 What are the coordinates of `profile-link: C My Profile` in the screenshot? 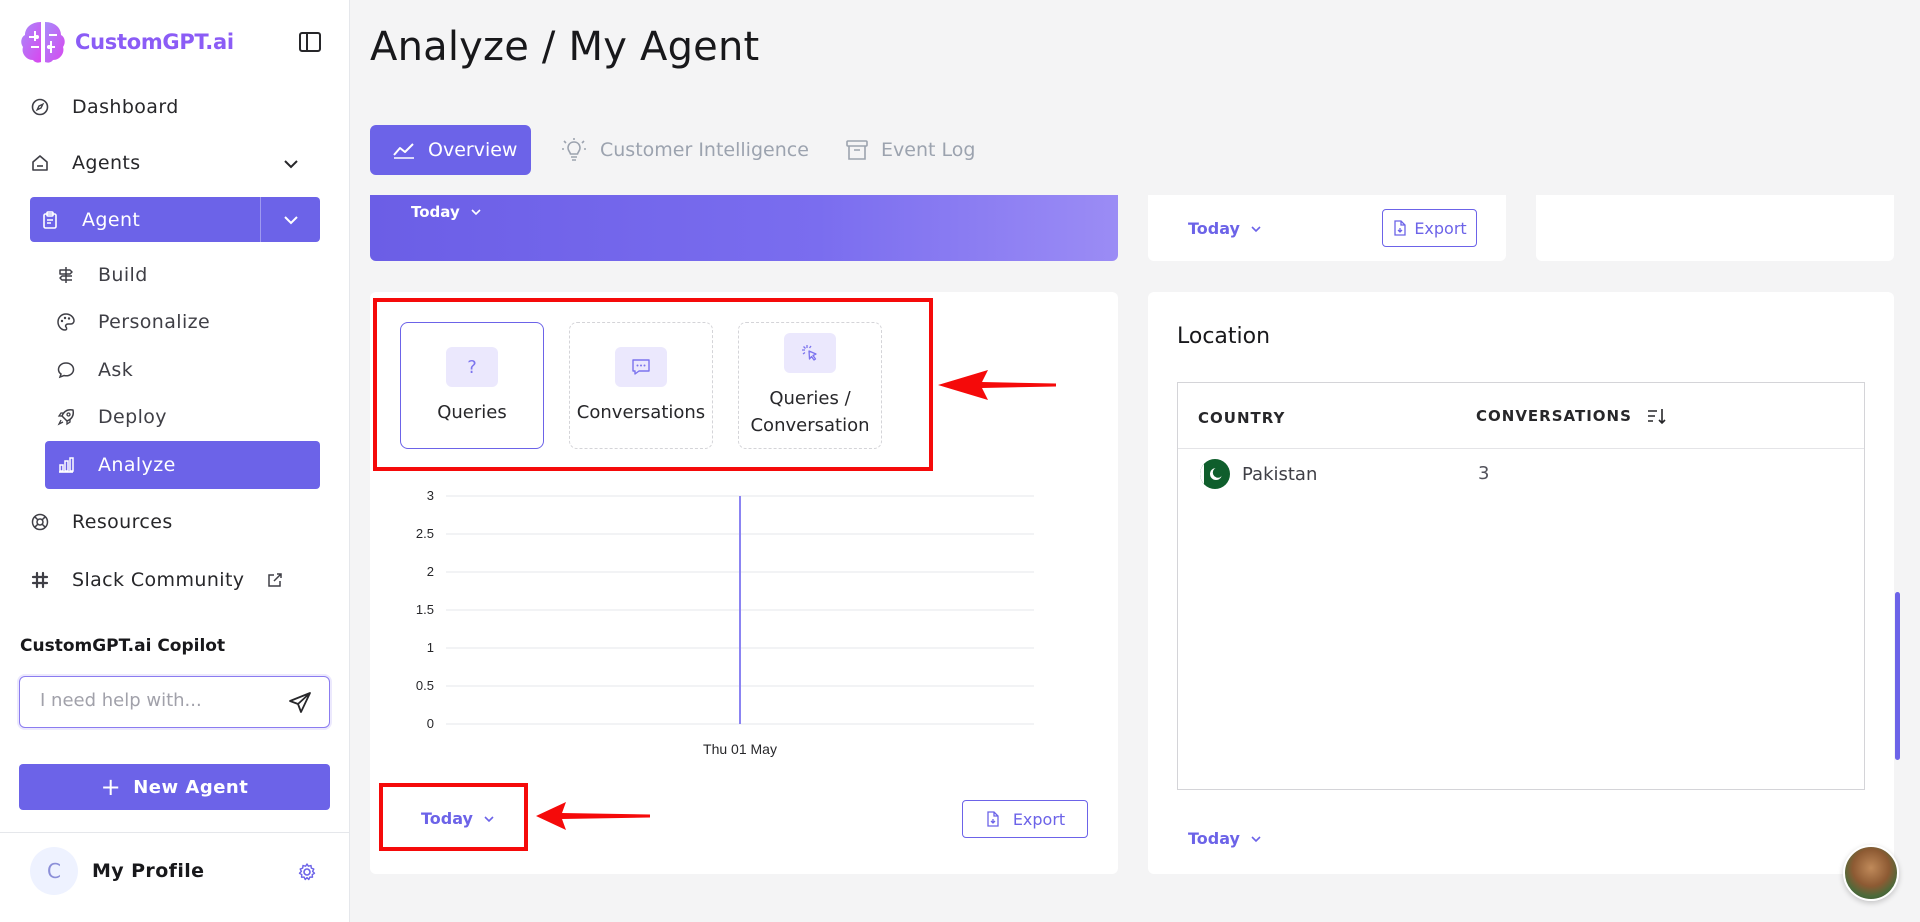 It's located at (117, 871).